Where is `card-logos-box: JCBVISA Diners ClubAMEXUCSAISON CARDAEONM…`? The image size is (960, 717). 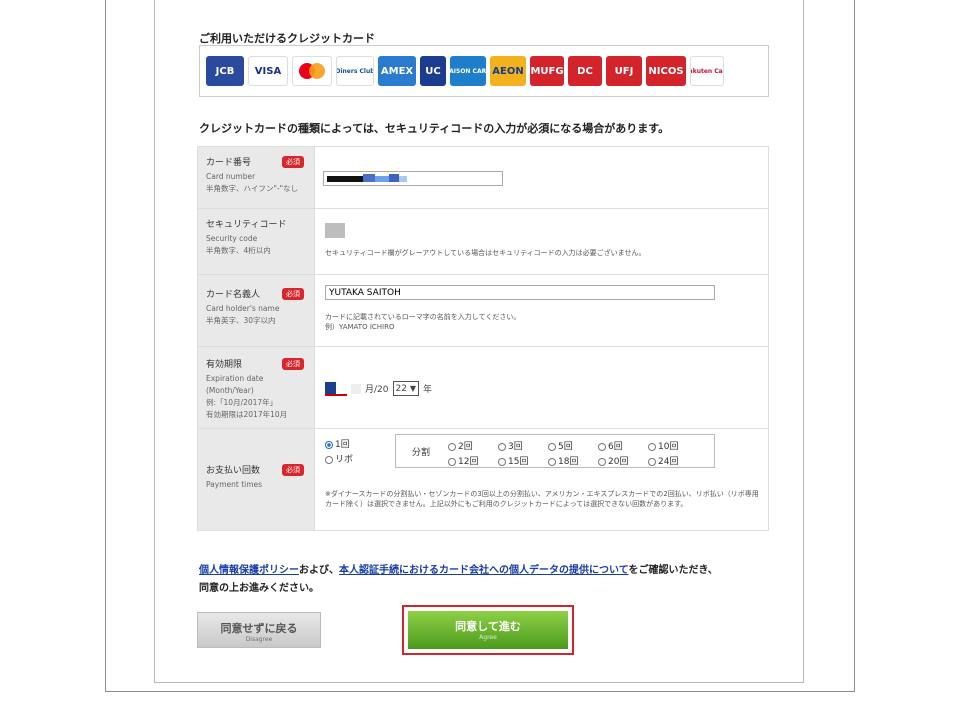 card-logos-box: JCBVISA Diners ClubAMEXUCSAISON CARDAEONM… is located at coordinates (484, 71).